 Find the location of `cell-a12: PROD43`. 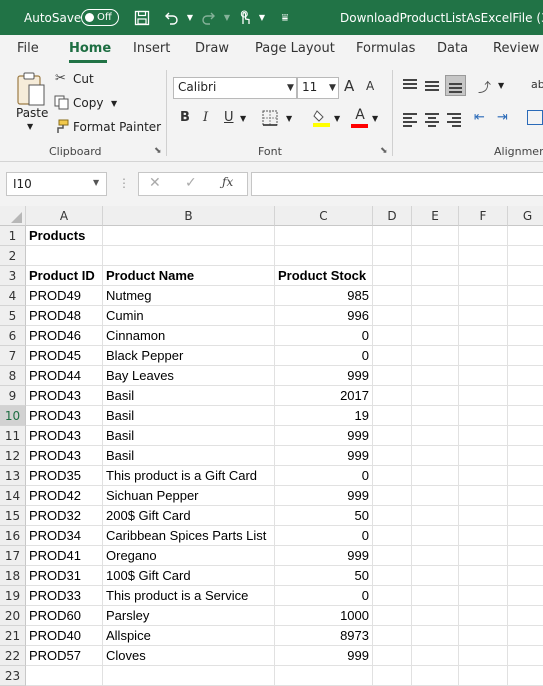

cell-a12: PROD43 is located at coordinates (64, 456).